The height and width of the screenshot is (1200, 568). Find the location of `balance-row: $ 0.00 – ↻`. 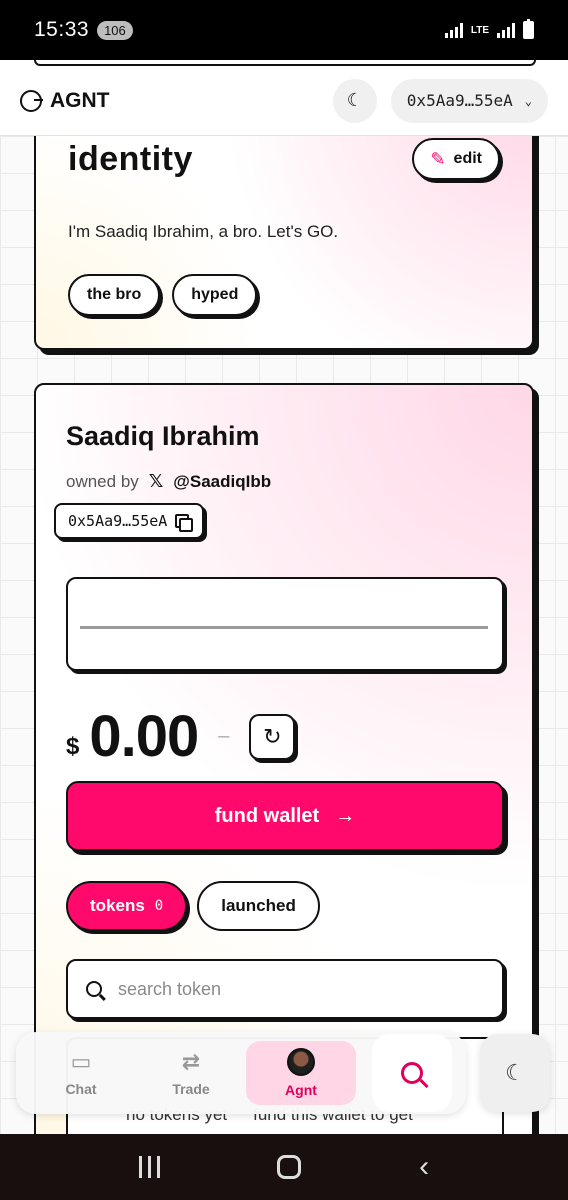

balance-row: $ 0.00 – ↻ is located at coordinates (181, 736).